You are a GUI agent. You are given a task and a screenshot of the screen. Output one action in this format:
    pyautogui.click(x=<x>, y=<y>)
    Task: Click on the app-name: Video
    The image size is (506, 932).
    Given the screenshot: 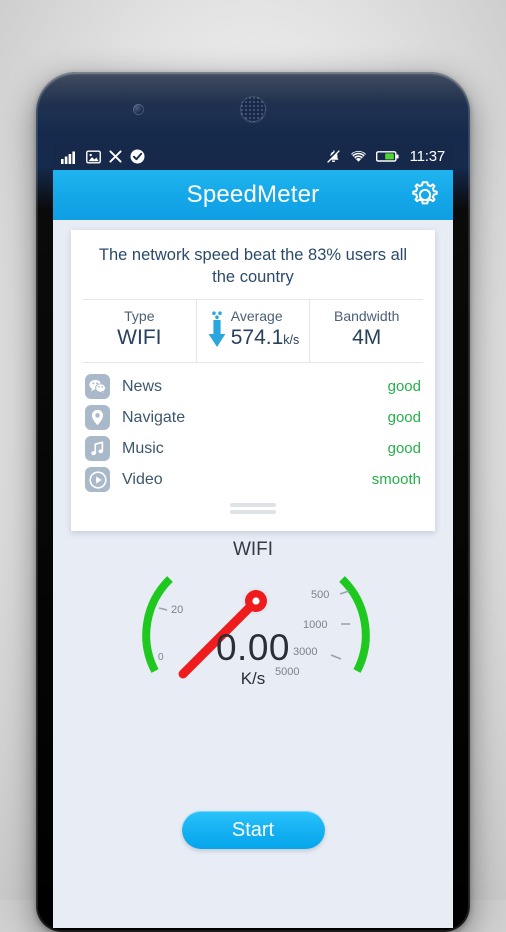 What is the action you would take?
    pyautogui.click(x=142, y=479)
    